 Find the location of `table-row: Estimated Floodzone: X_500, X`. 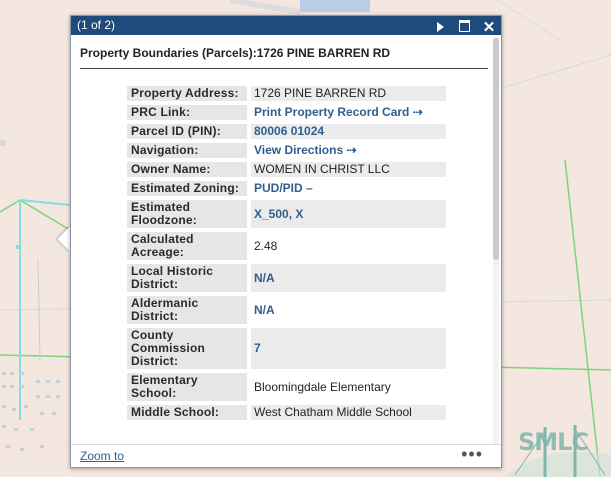

table-row: Estimated Floodzone: X_500, X is located at coordinates (286, 214).